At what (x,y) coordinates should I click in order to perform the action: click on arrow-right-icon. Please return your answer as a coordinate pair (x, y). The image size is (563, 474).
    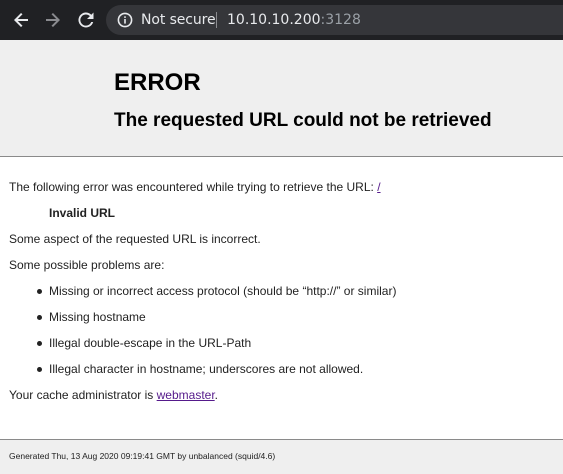
    Looking at the image, I should click on (53, 20).